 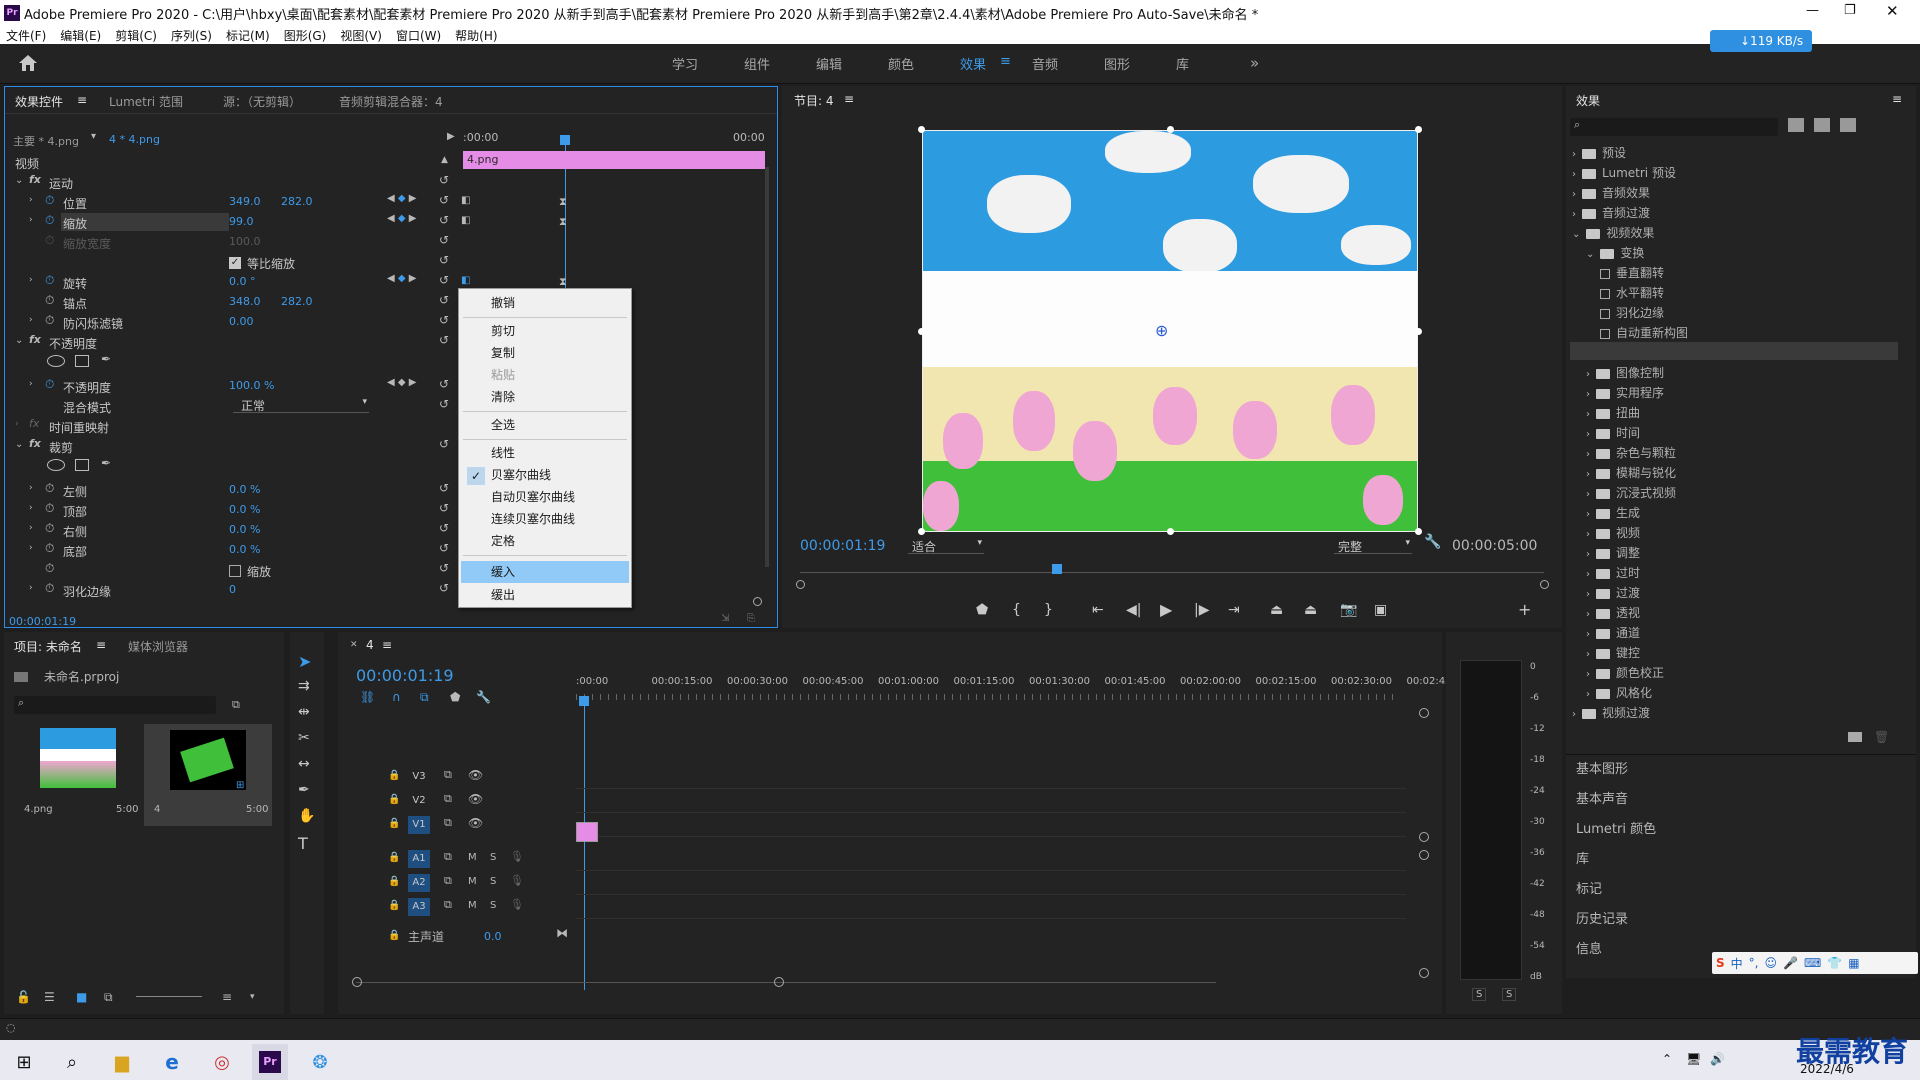 What do you see at coordinates (208, 775) in the screenshot?
I see `project-item-sequence: ⊞ 4 5:00` at bounding box center [208, 775].